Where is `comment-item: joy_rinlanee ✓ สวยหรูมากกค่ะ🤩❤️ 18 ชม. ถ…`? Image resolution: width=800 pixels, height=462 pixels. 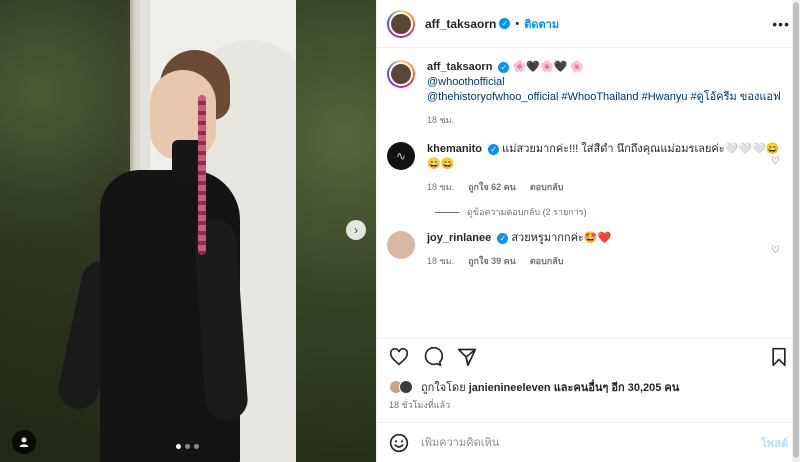
comment-item: joy_rinlanee ✓ สวยหรูมากกค่ะ🤩❤️ 18 ชม. ถ… is located at coordinates (588, 250).